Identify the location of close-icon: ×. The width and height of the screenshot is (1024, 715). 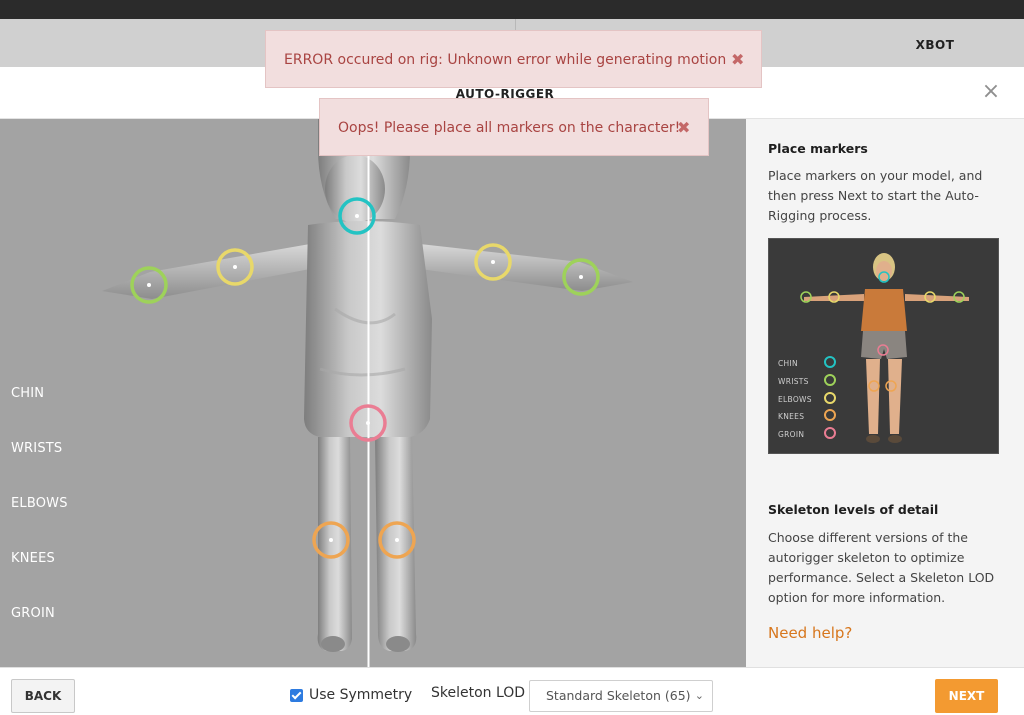
(991, 92).